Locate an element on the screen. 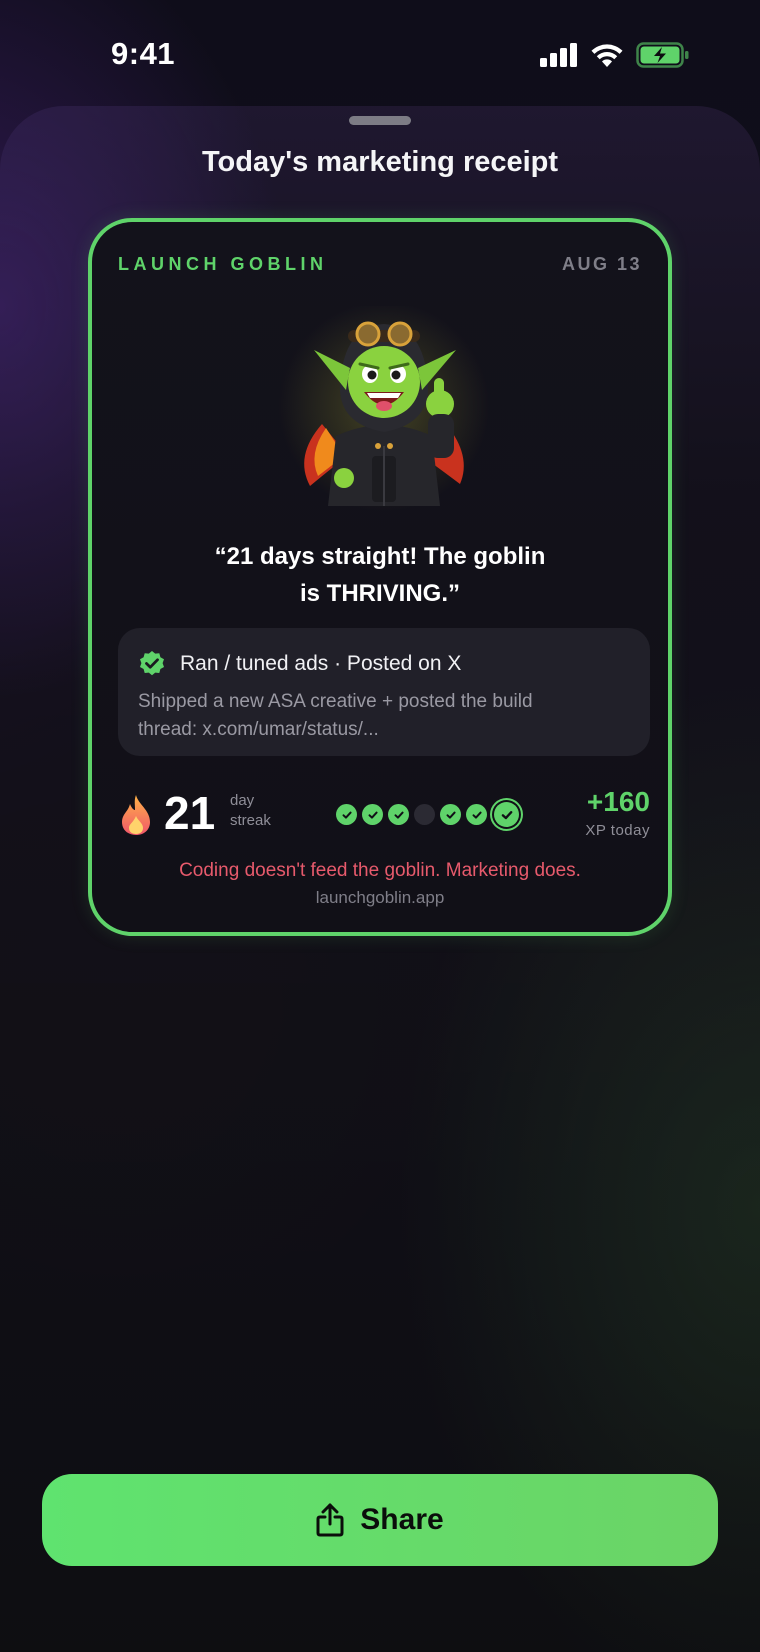 This screenshot has width=760, height=1652. sheet-grabber is located at coordinates (380, 120).